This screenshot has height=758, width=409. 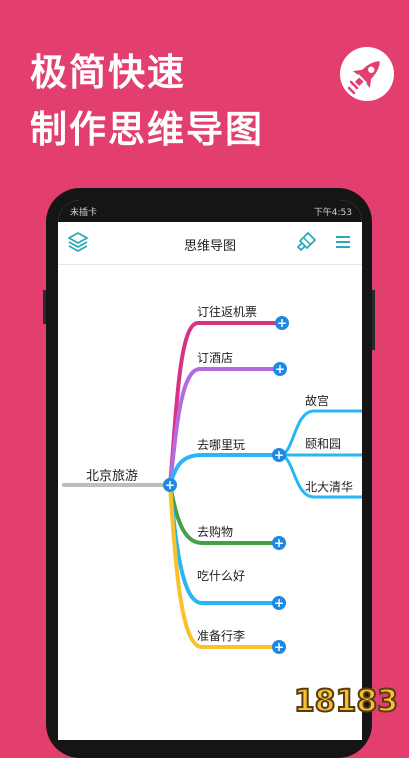 What do you see at coordinates (323, 443) in the screenshot?
I see `sub-node: 颐和园` at bounding box center [323, 443].